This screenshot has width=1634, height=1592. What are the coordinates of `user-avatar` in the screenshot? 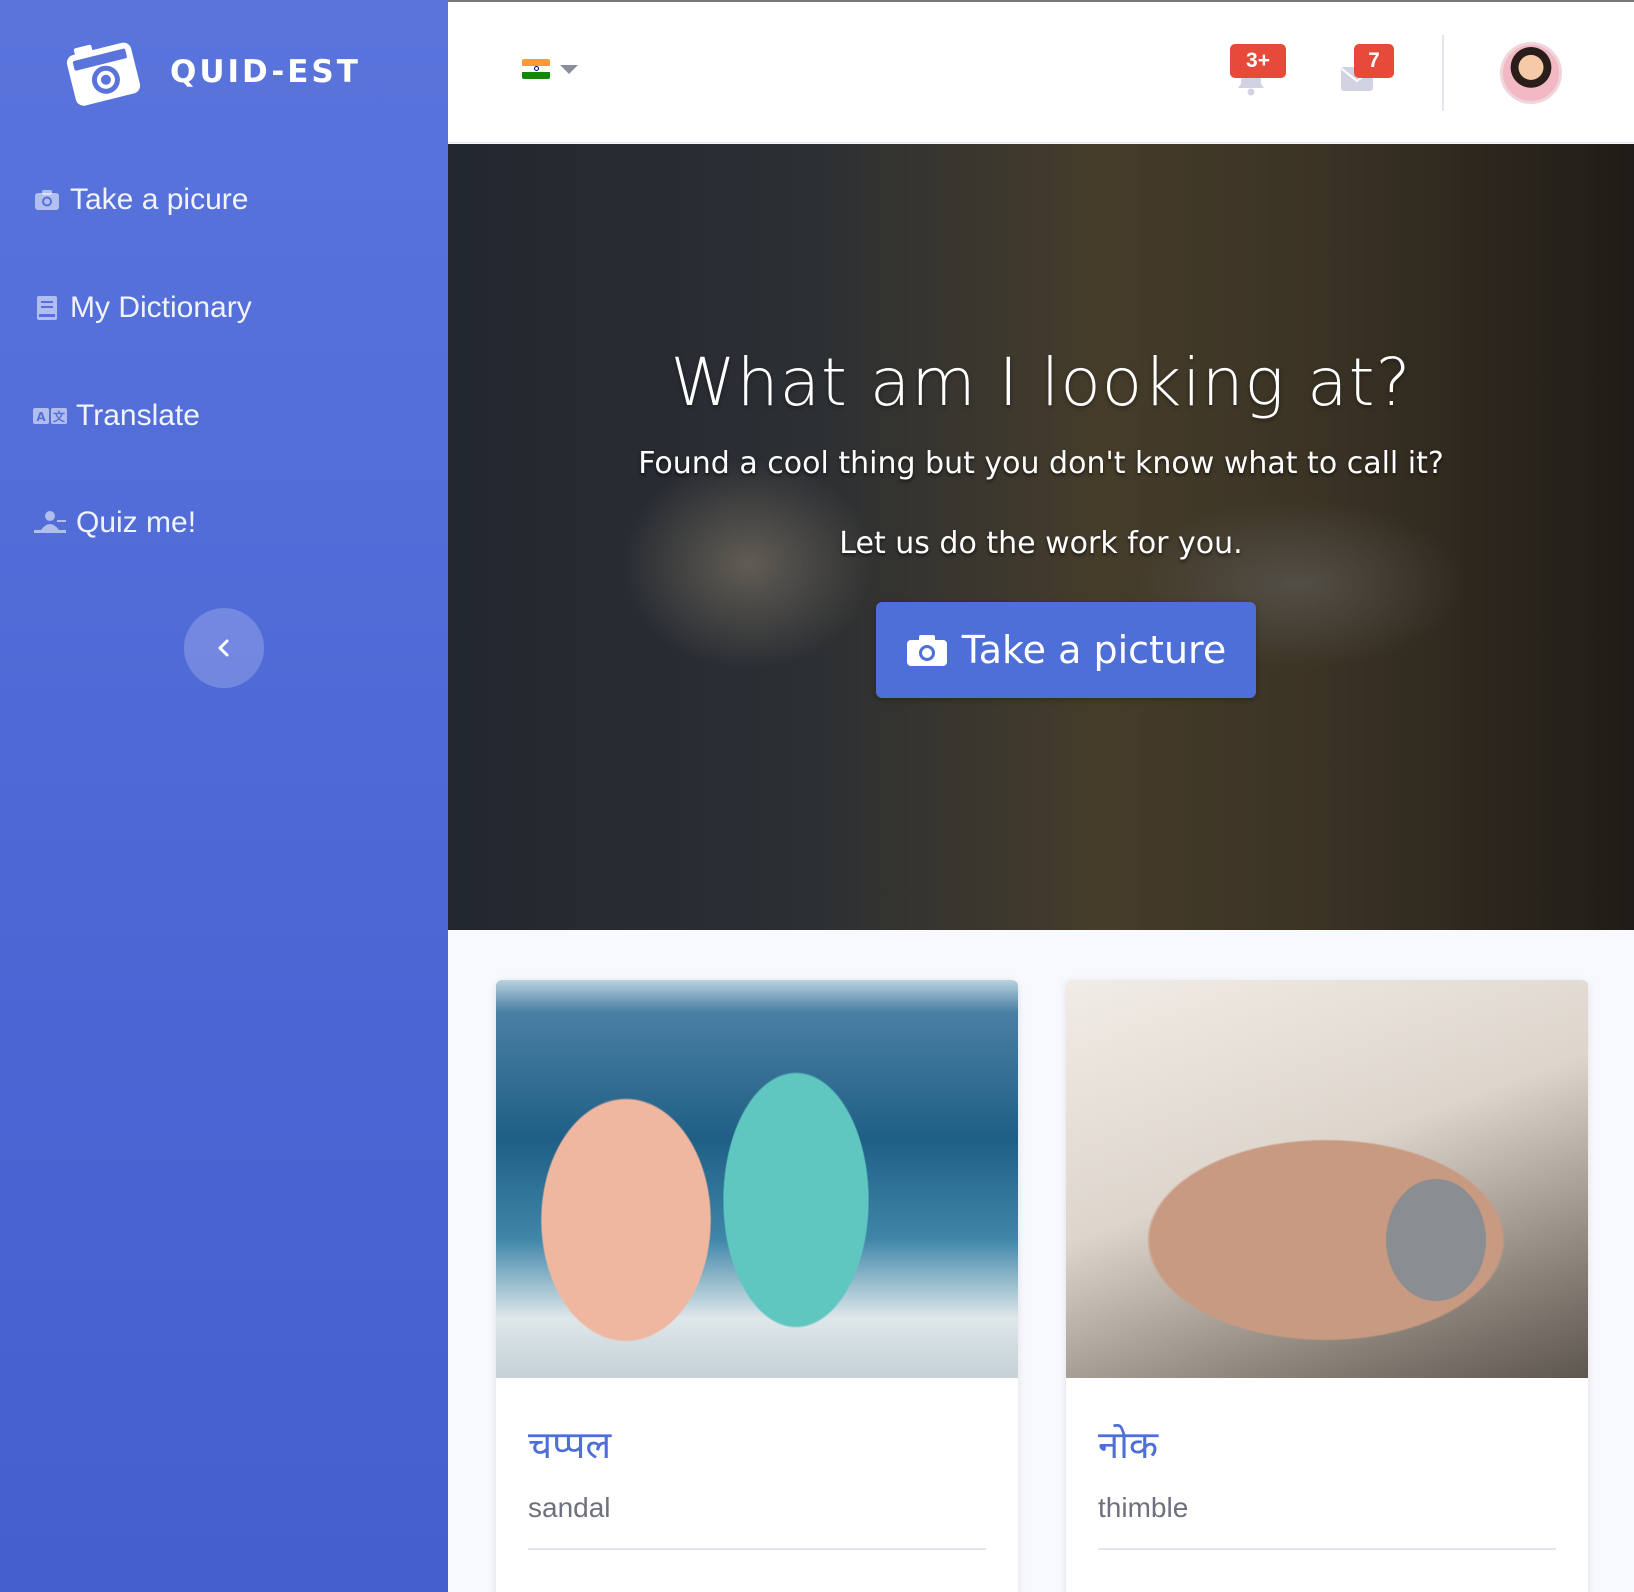 It's located at (1531, 73).